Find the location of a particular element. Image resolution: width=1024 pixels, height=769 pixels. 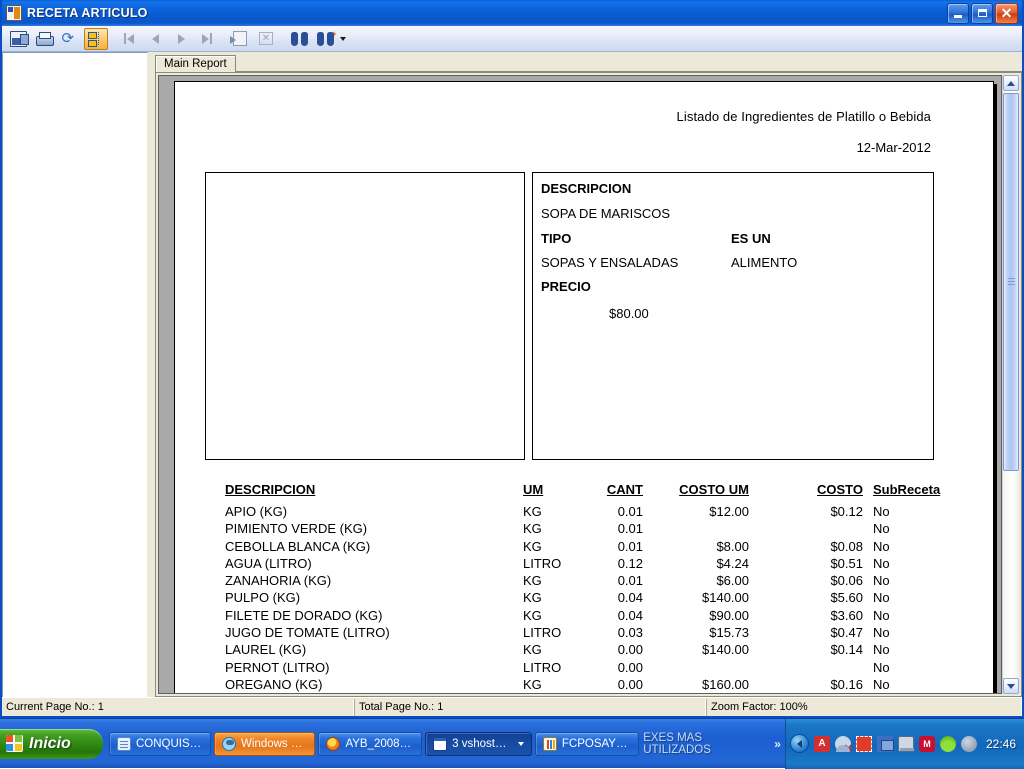

cell-costo-um: $90.00 is located at coordinates (706, 615).